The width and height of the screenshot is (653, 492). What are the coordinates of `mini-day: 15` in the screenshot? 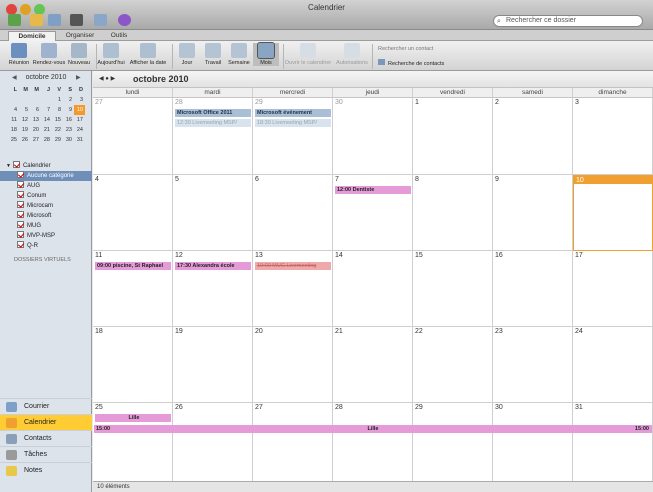 It's located at (57, 120).